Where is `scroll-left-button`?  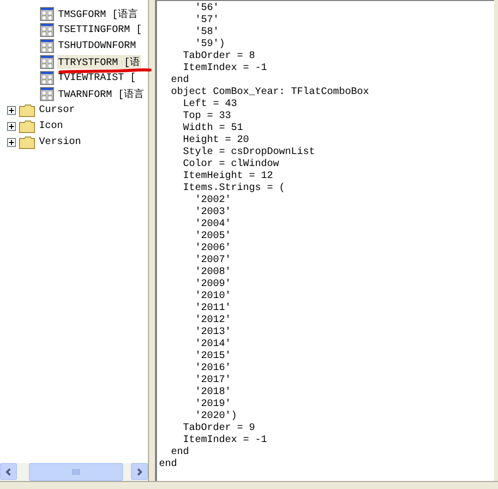
scroll-left-button is located at coordinates (8, 471).